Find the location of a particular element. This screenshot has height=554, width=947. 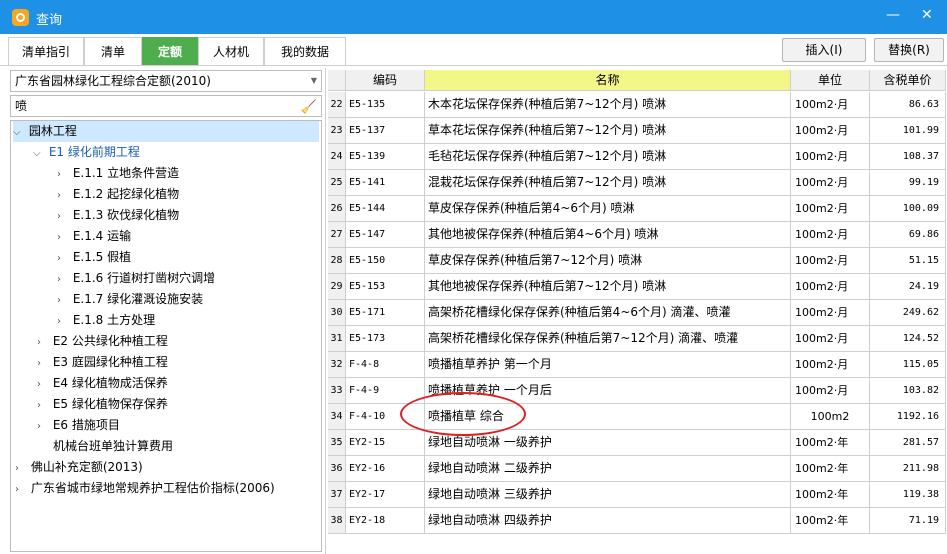

tree-node: › E4 绿化植物成活保养 is located at coordinates (102, 383).